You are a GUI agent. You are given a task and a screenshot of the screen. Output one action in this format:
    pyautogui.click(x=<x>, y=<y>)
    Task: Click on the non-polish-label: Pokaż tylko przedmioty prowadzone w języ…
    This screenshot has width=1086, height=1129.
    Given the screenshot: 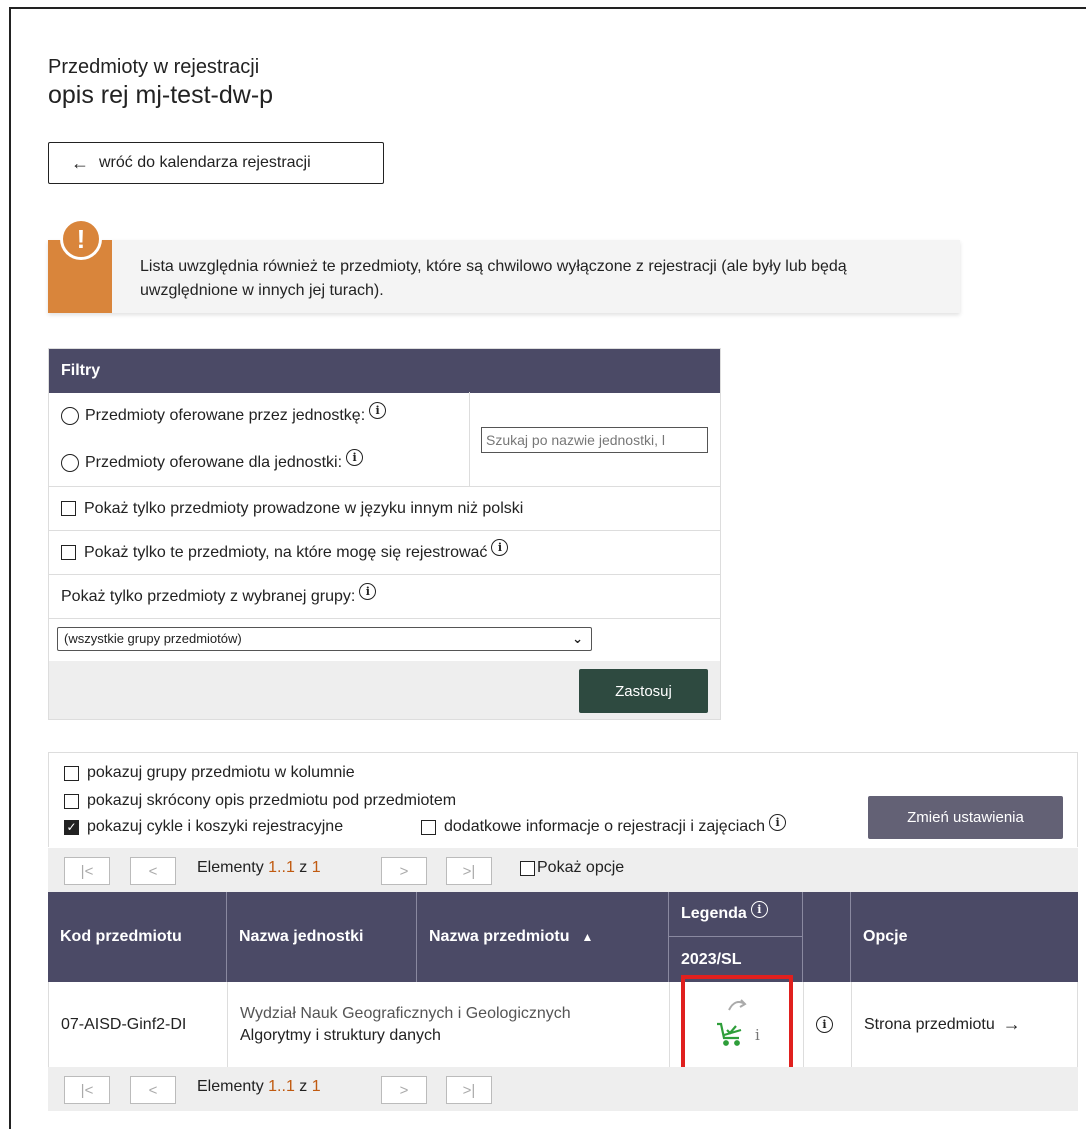 What is the action you would take?
    pyautogui.click(x=304, y=508)
    